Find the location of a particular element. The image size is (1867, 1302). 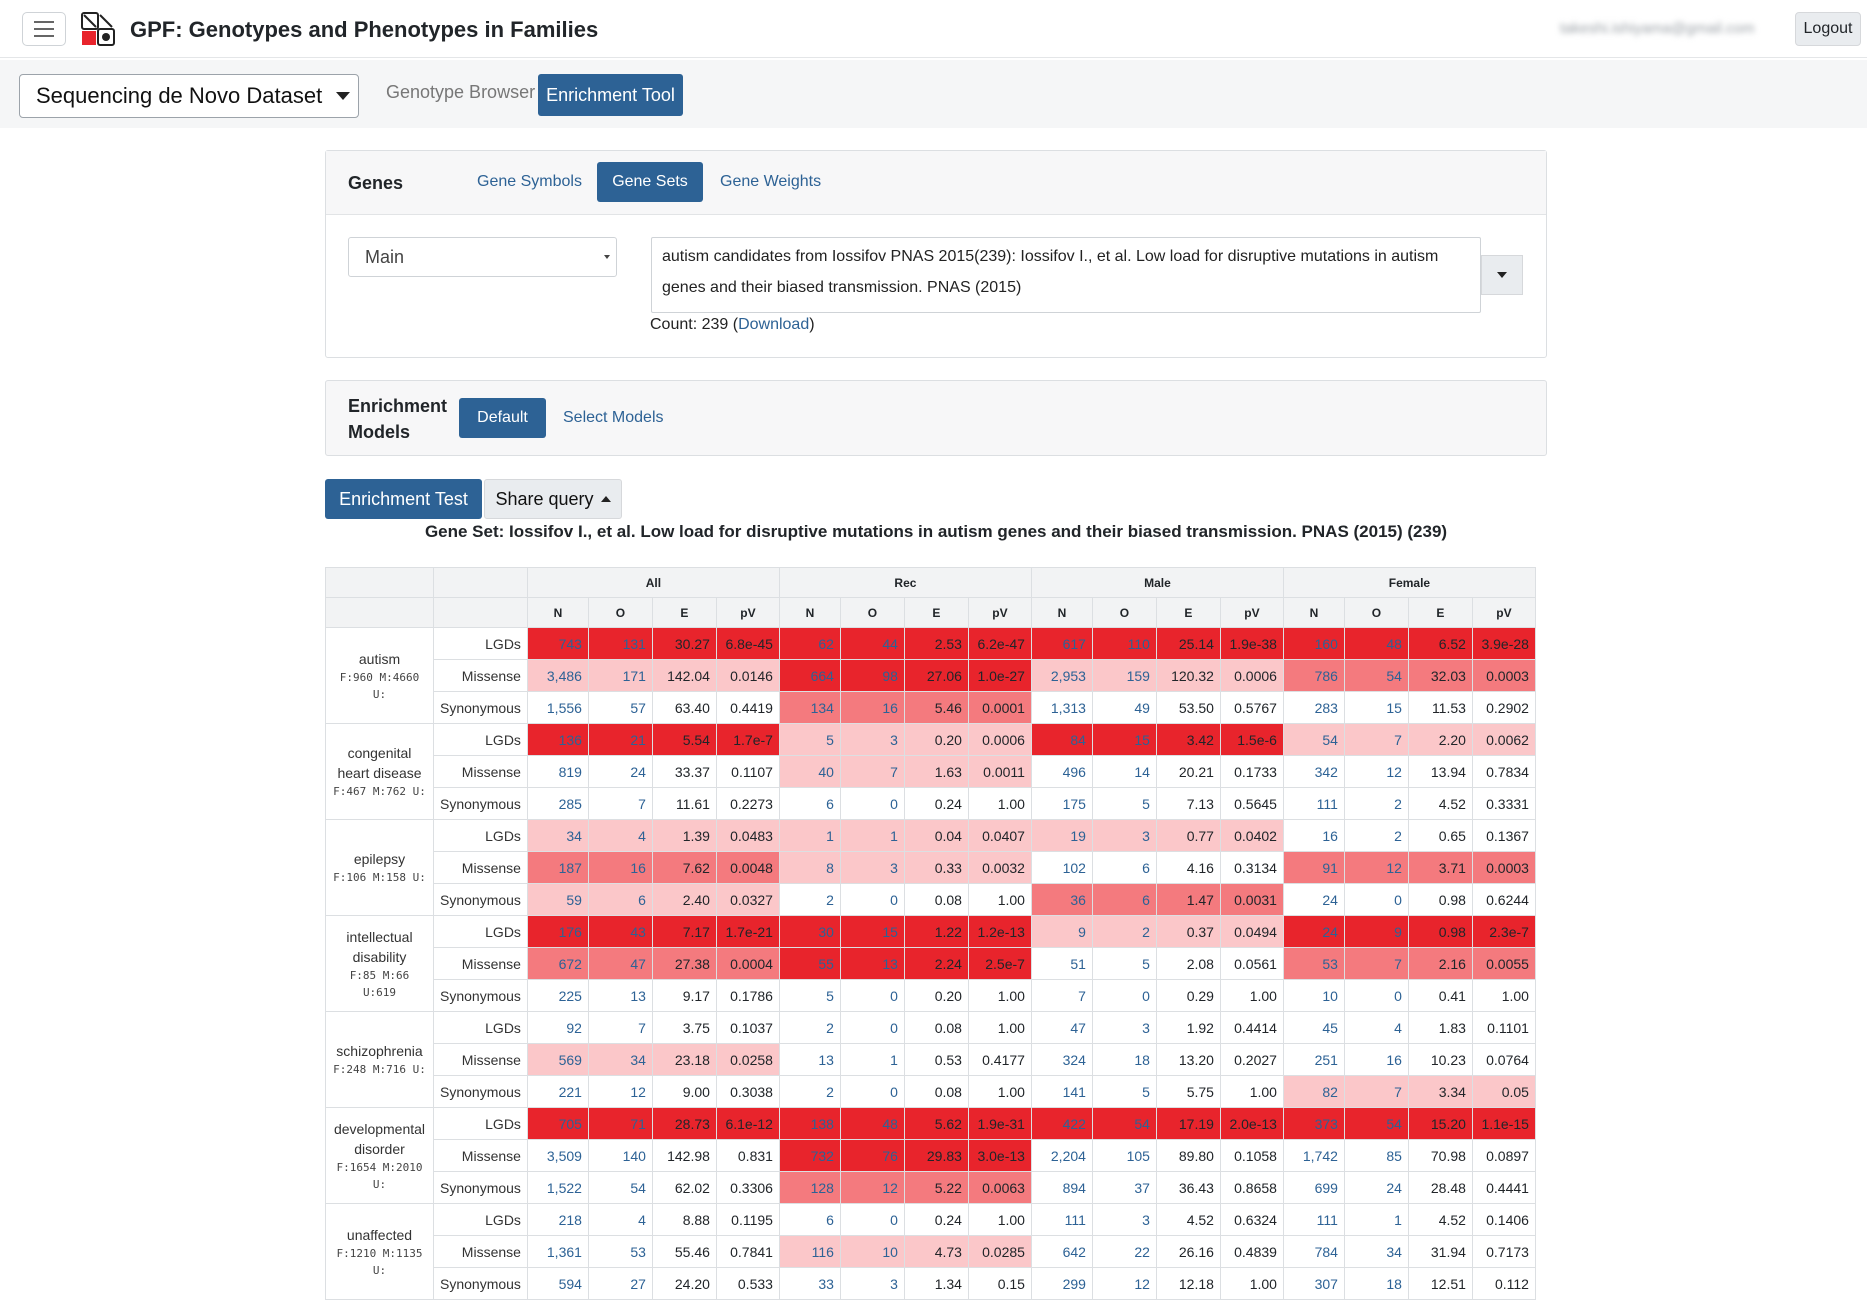

count-n-cell: 54 is located at coordinates (1313, 739).